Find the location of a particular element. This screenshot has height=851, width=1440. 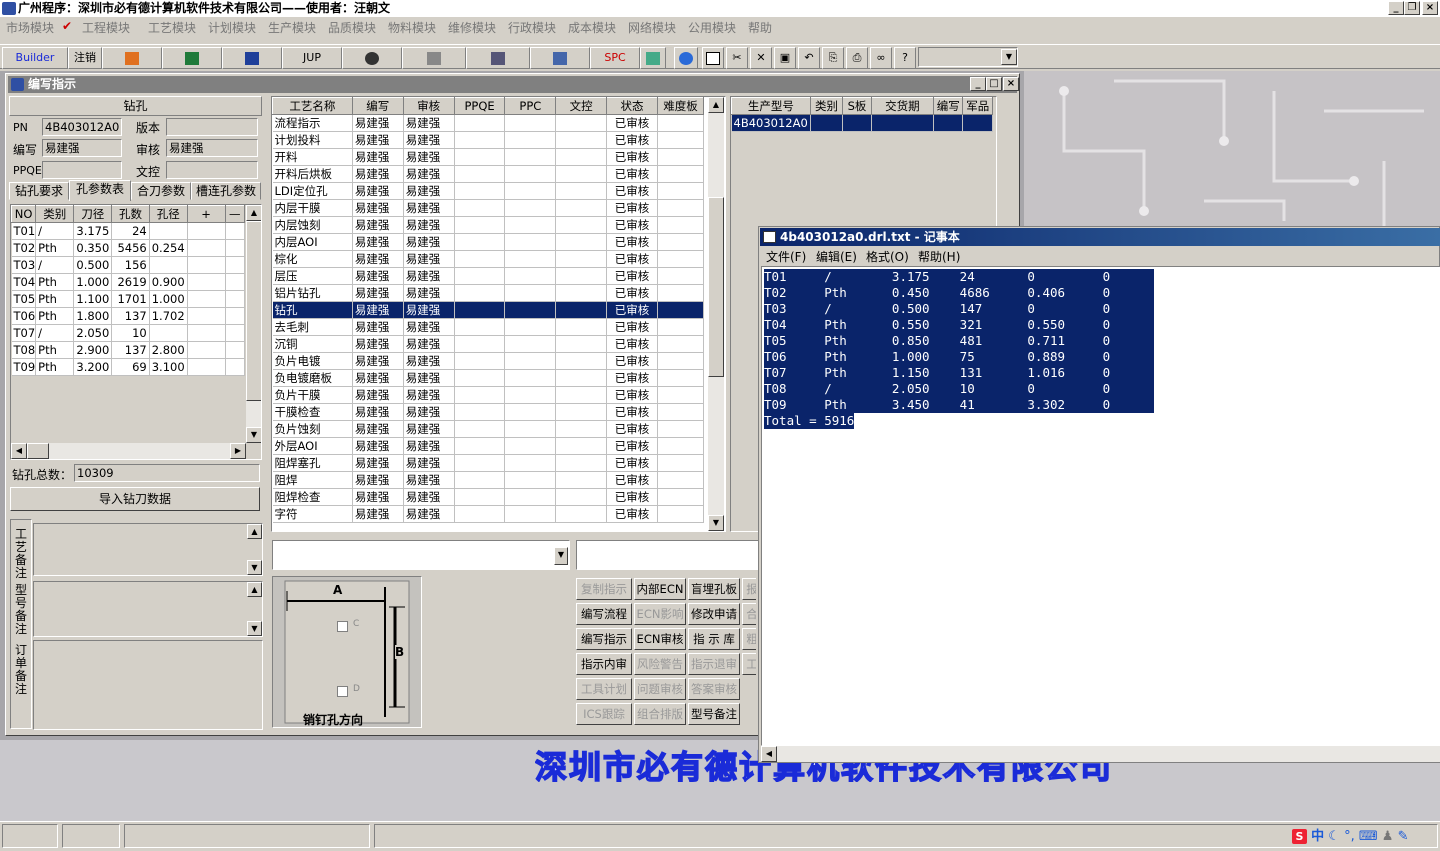

table-row: 计划投料 易建强 易建强 已审核 is located at coordinates (488, 140).